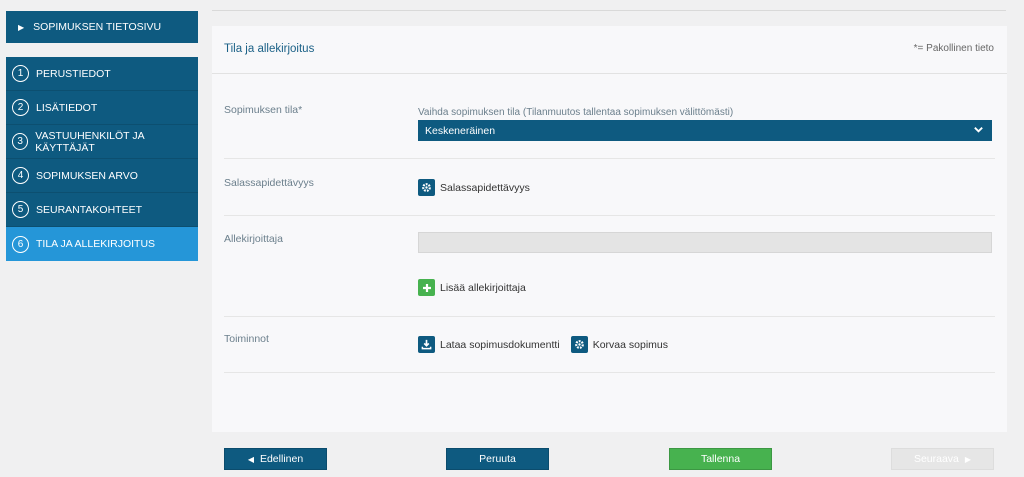  Describe the element at coordinates (253, 239) in the screenshot. I see `signer-label: Allekirjoittaja` at that location.